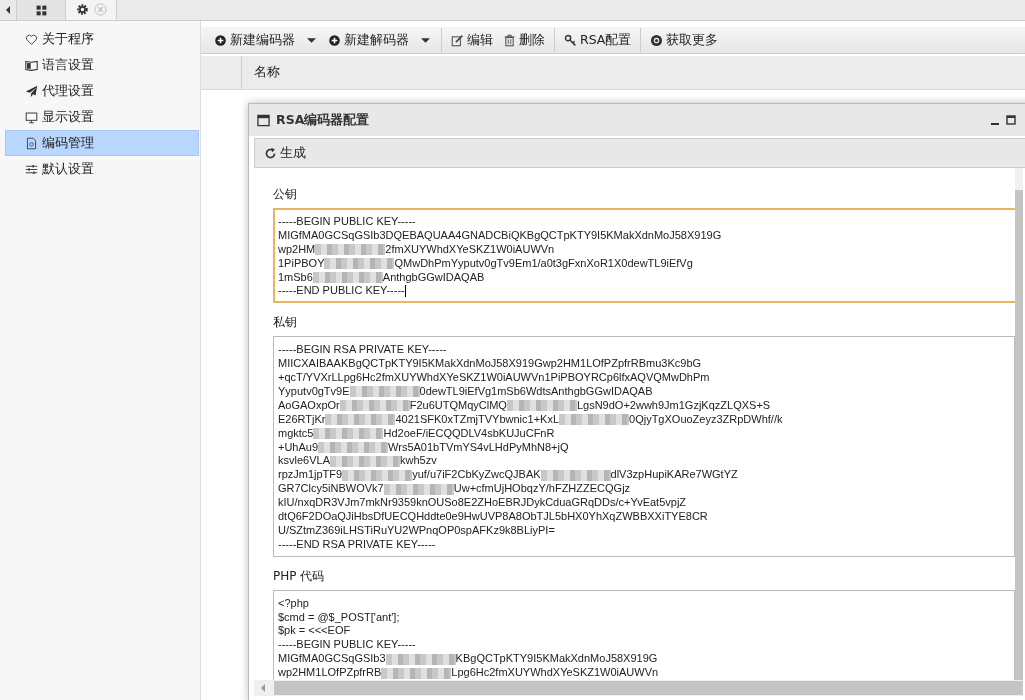 The height and width of the screenshot is (700, 1025). What do you see at coordinates (314, 631) in the screenshot?
I see `code-text: $pk = <<<EOF` at bounding box center [314, 631].